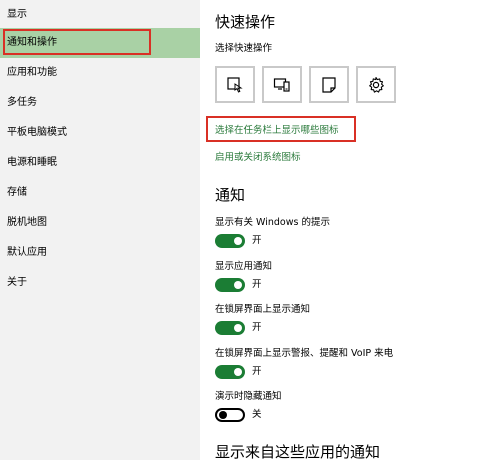 The width and height of the screenshot is (499, 460). What do you see at coordinates (298, 451) in the screenshot?
I see `app-notifications-heading: 显示来自这些应用的通知` at bounding box center [298, 451].